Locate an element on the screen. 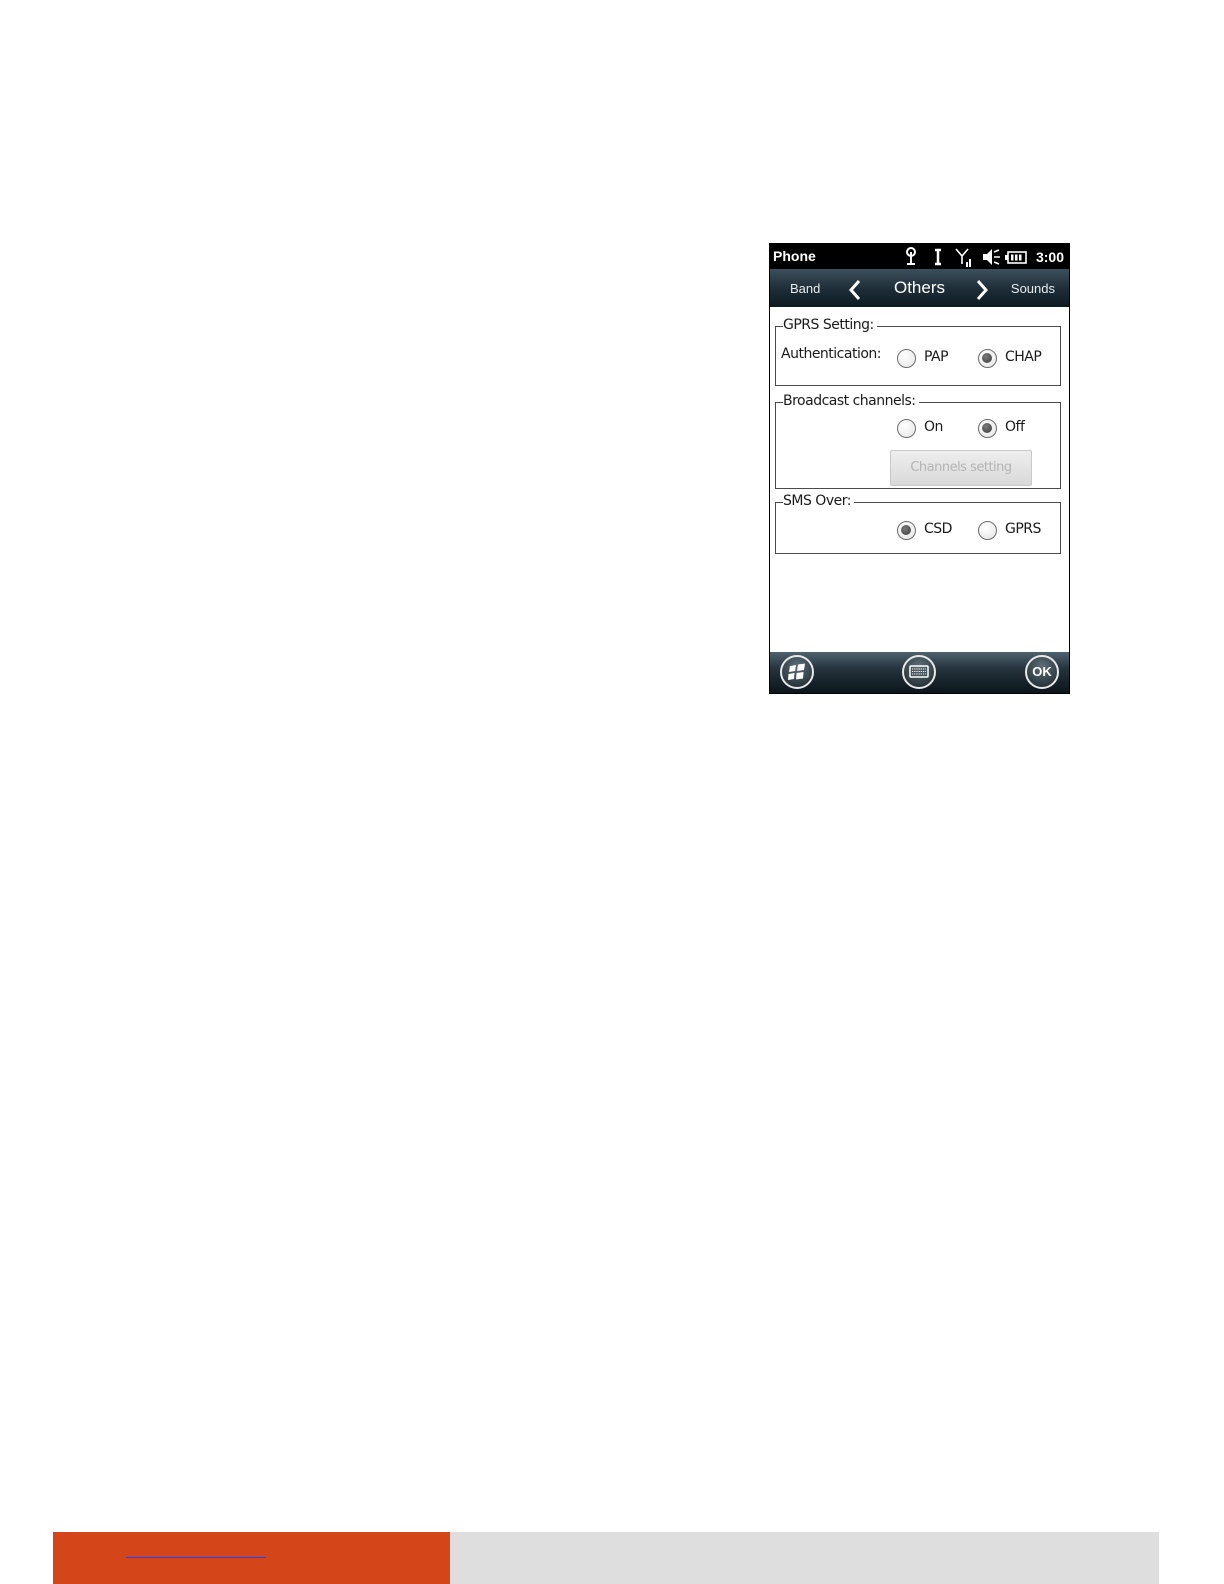 This screenshot has height=1584, width=1224. gprs-radio is located at coordinates (987, 530).